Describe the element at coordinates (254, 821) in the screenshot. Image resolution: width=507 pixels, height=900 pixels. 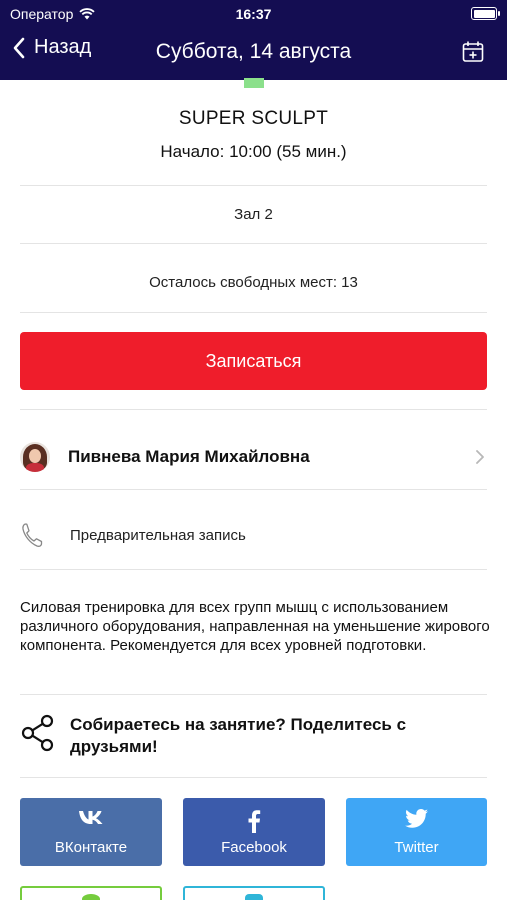
I see `facebook-icon` at that location.